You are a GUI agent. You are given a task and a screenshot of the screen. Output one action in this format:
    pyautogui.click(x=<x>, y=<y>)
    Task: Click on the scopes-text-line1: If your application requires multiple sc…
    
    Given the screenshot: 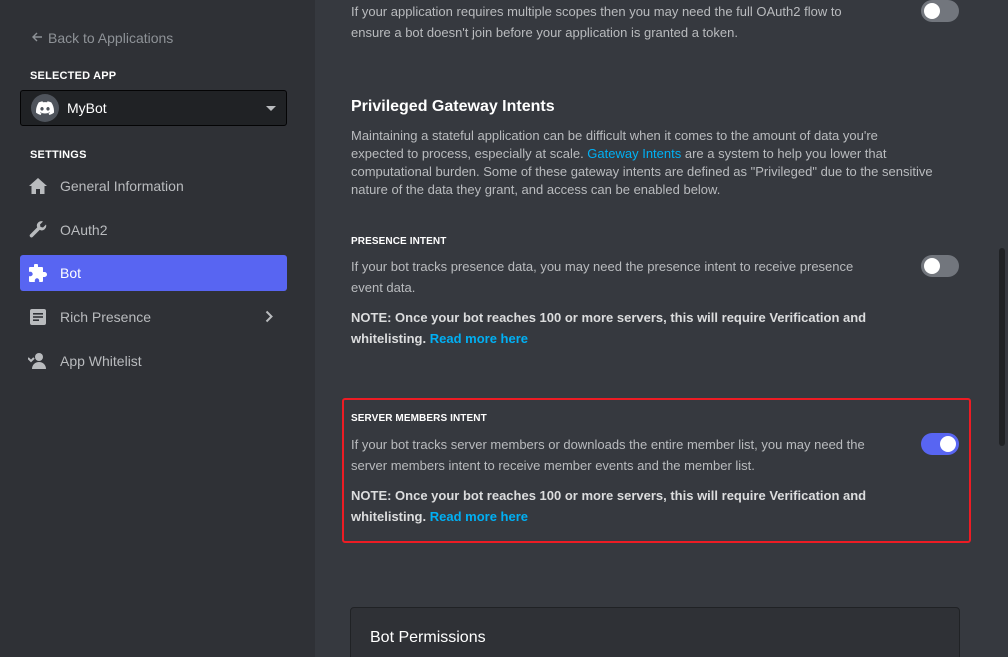 What is the action you would take?
    pyautogui.click(x=596, y=11)
    